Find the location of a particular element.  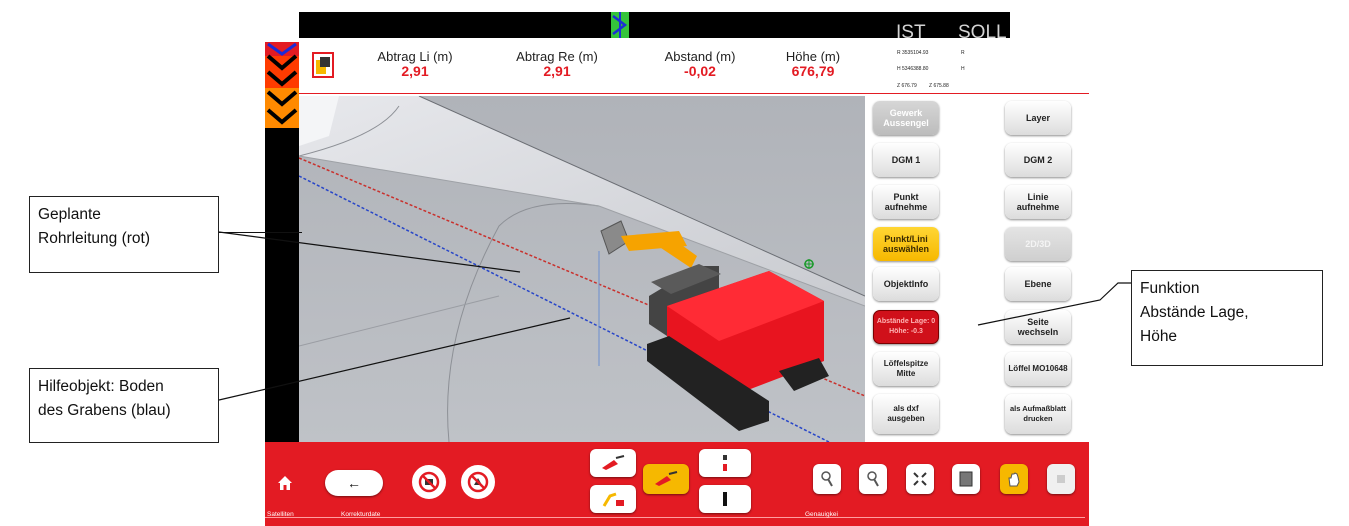

zoom-in-button is located at coordinates (827, 479).